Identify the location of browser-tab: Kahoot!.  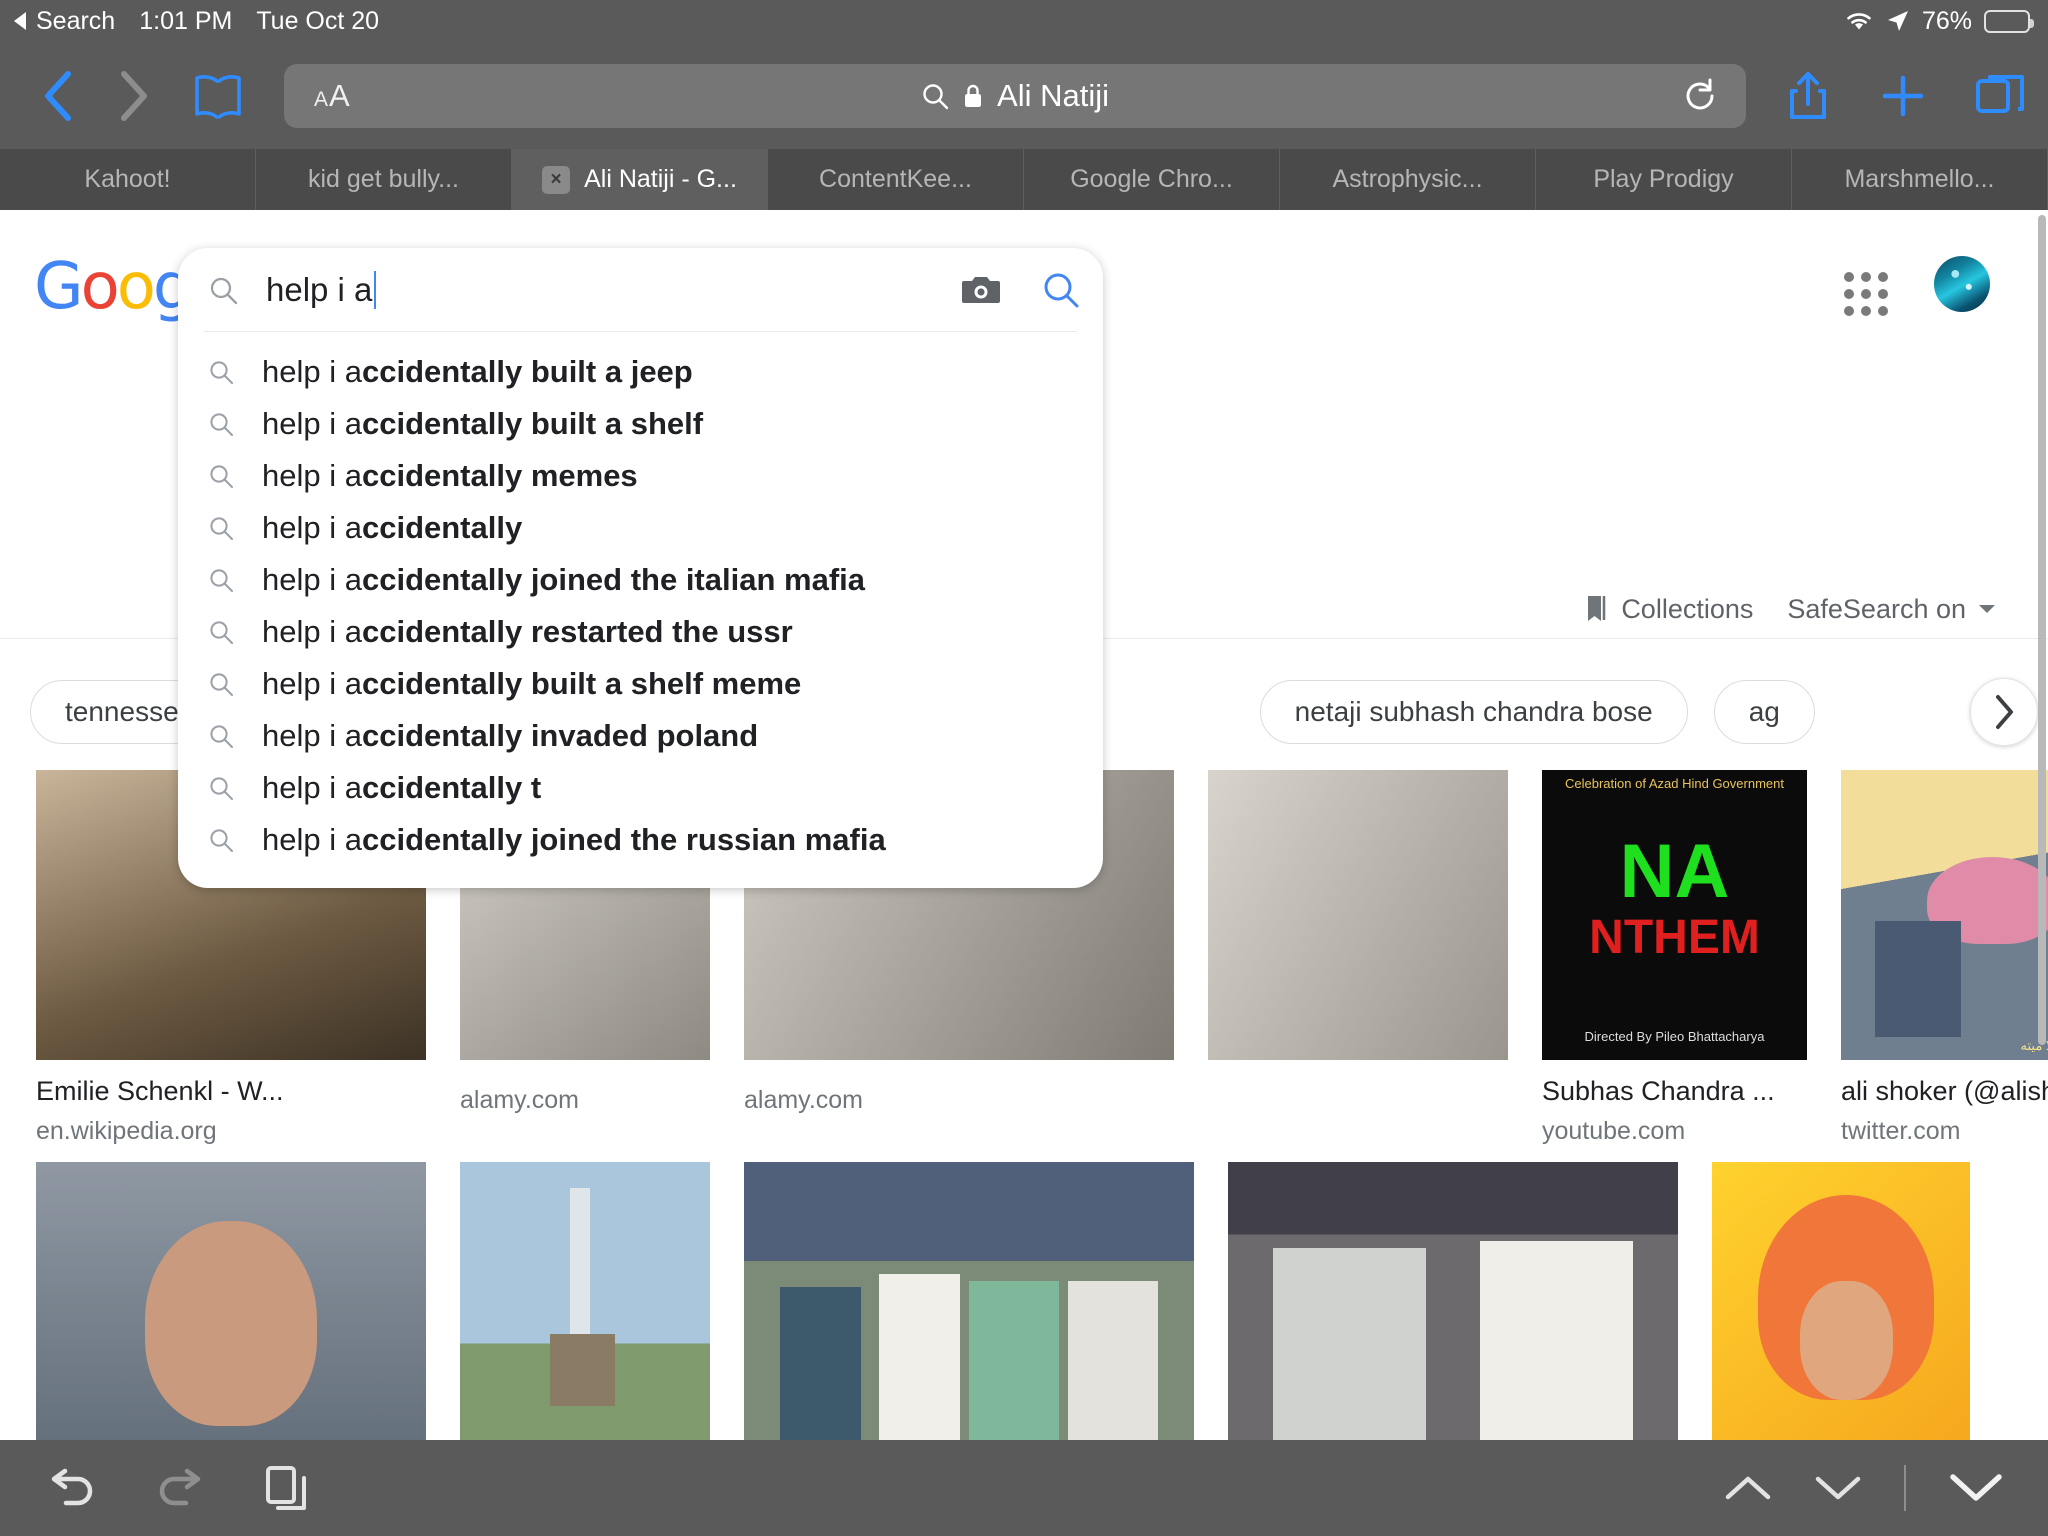
(128, 179).